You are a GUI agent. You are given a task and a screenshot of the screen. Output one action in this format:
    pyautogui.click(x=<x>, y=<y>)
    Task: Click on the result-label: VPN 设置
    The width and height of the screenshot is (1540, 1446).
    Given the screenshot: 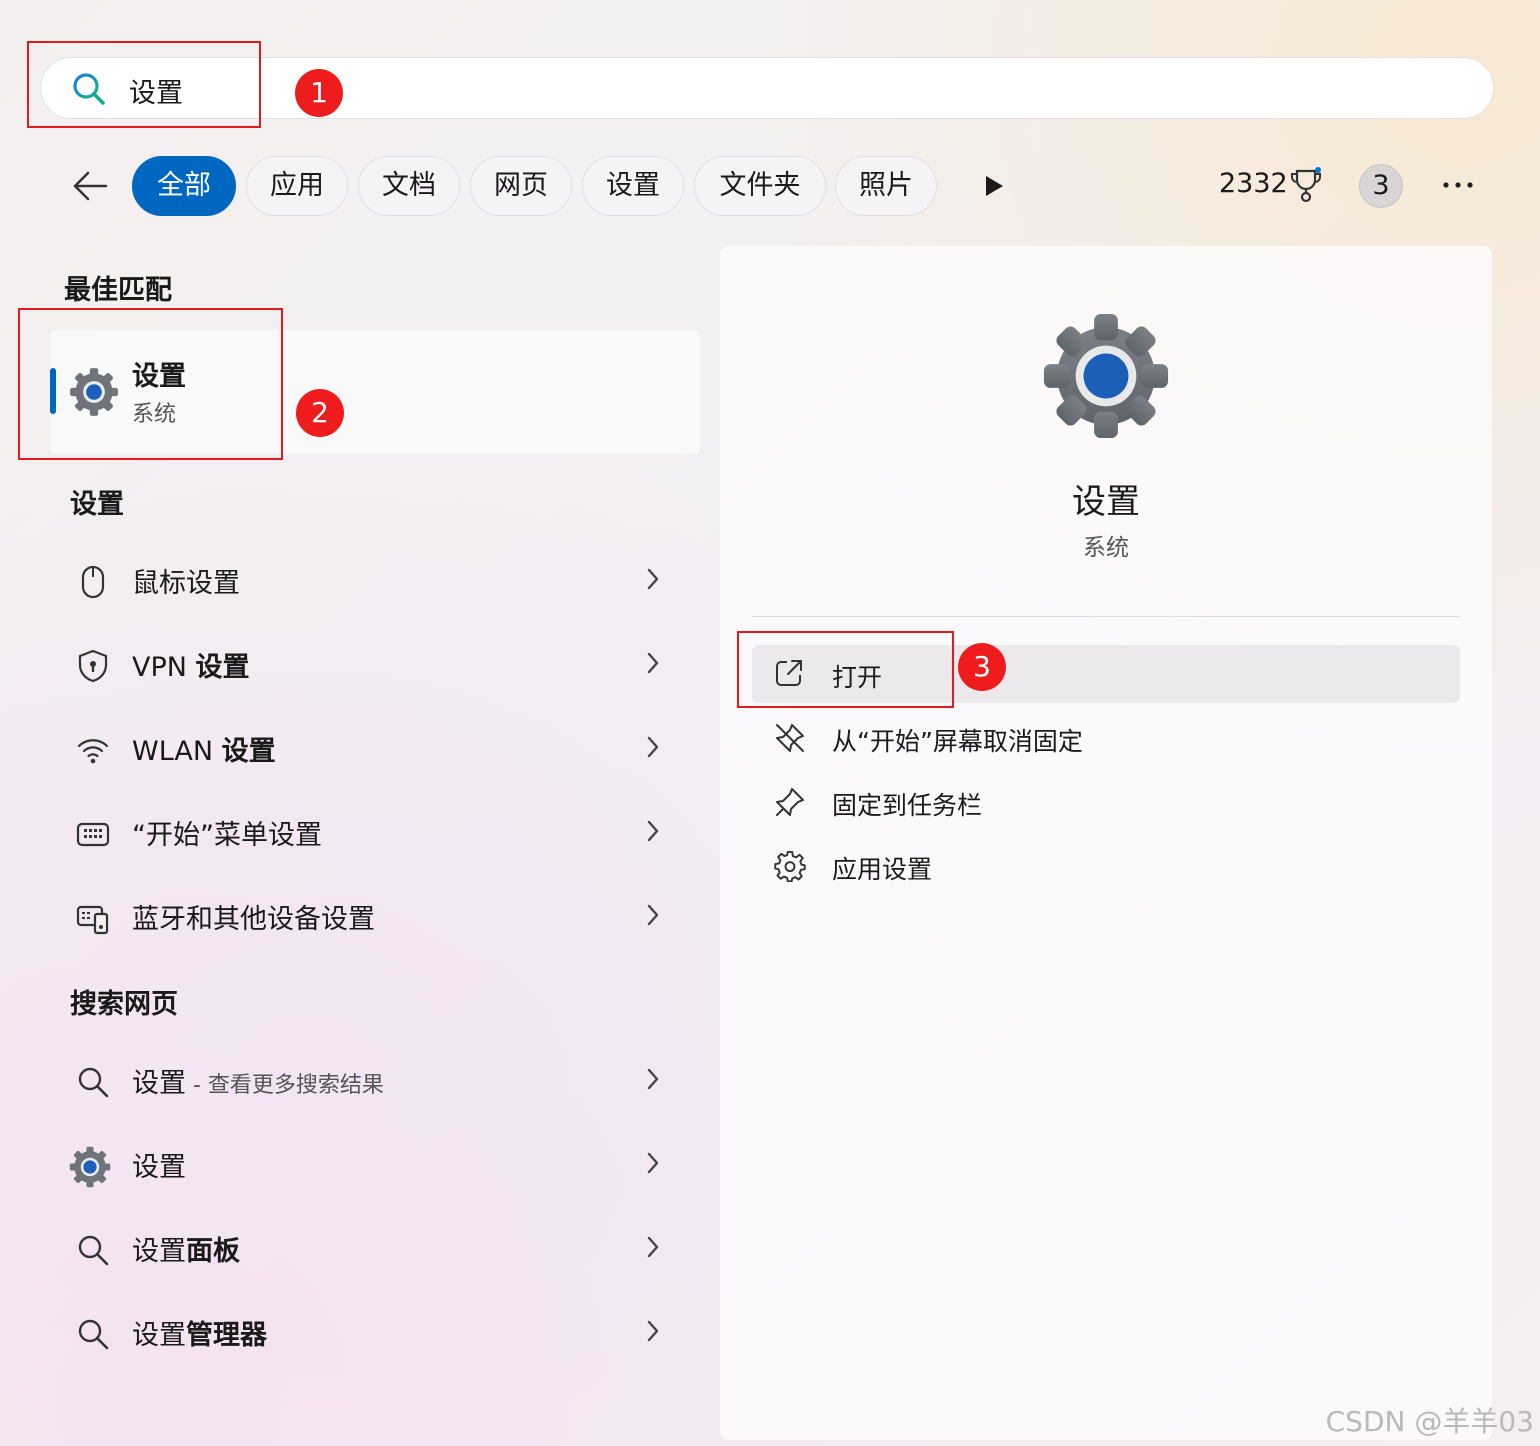 What is the action you would take?
    pyautogui.click(x=191, y=664)
    